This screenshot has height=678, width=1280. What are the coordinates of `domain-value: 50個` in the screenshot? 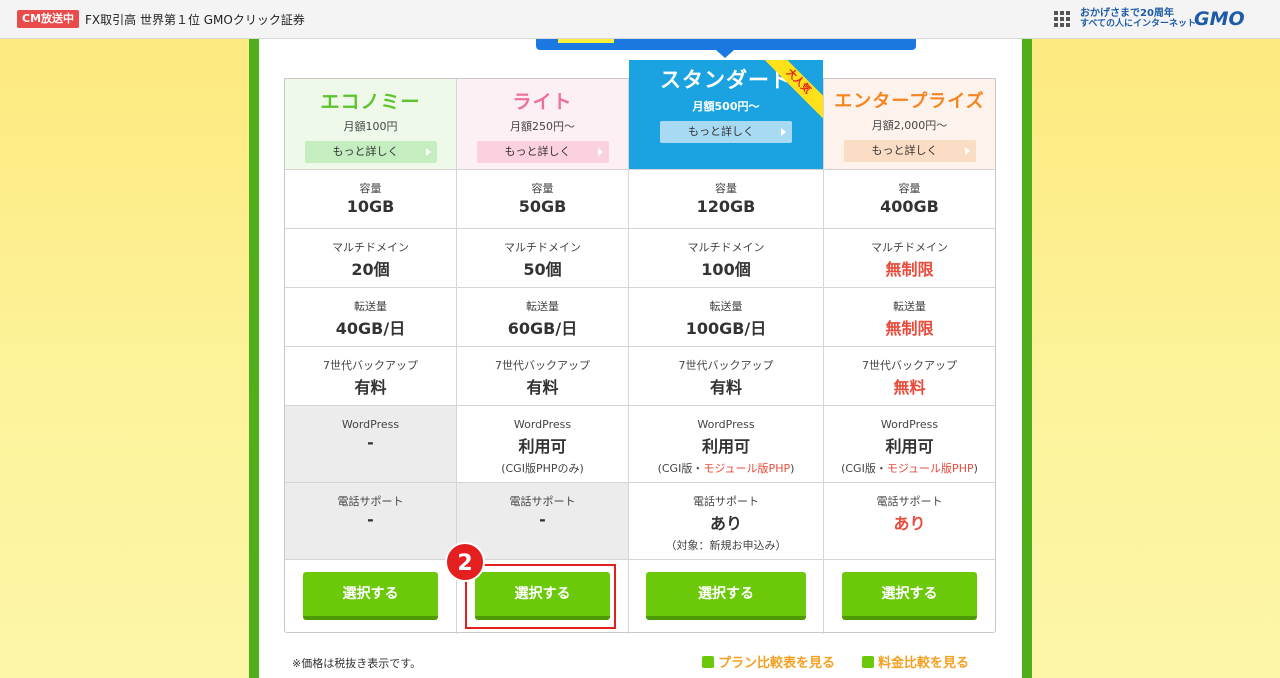 It's located at (542, 269).